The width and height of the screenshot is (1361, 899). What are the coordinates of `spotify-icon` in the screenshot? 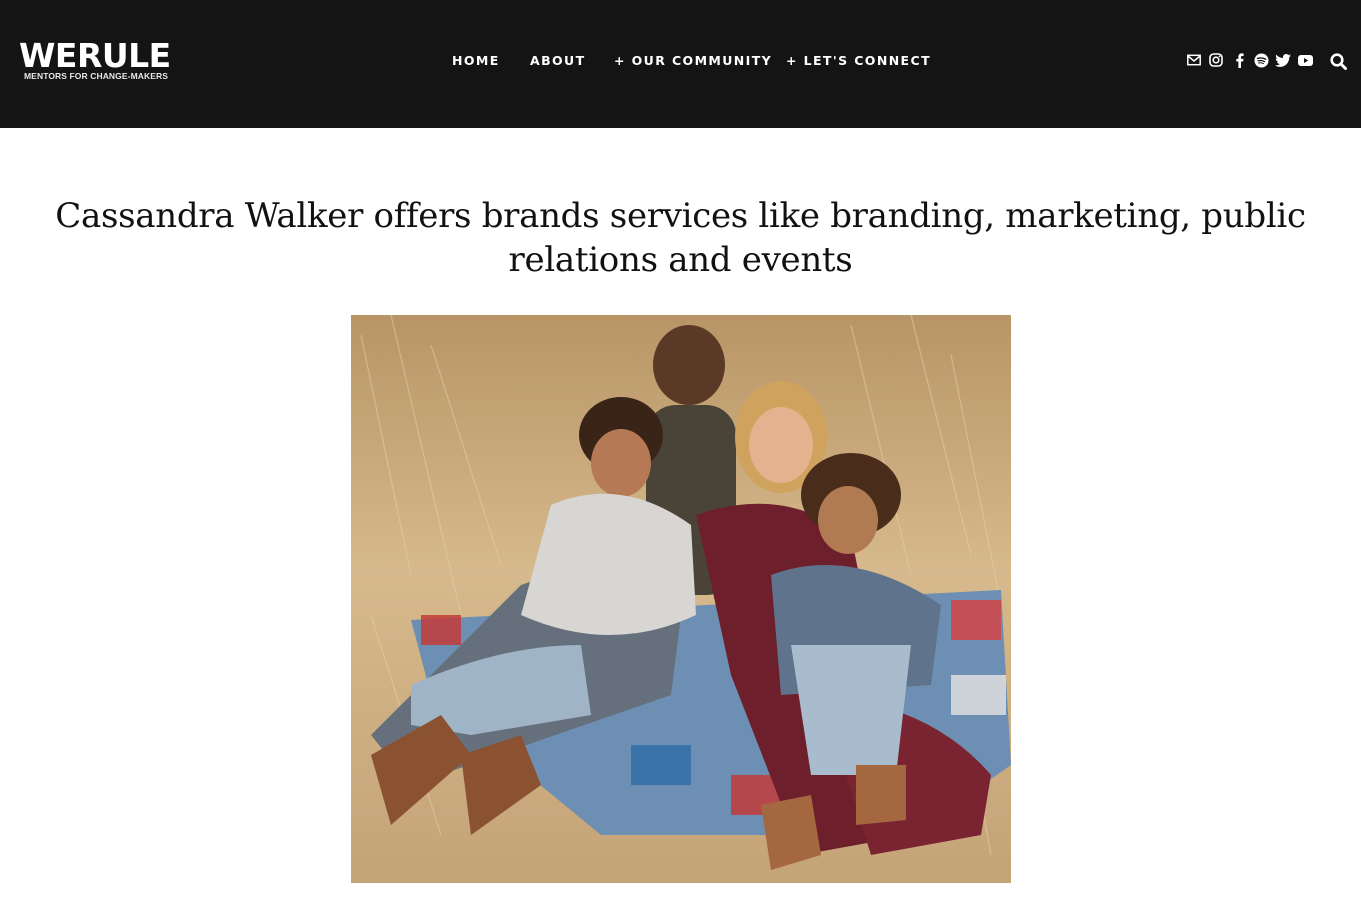 It's located at (1261, 60).